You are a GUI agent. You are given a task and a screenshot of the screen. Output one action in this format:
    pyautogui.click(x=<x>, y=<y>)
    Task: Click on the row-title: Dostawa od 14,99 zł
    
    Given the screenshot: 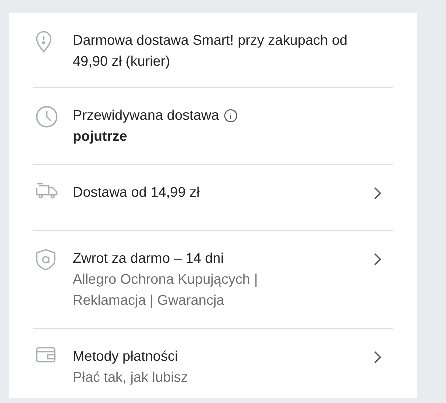 What is the action you would take?
    pyautogui.click(x=136, y=192)
    